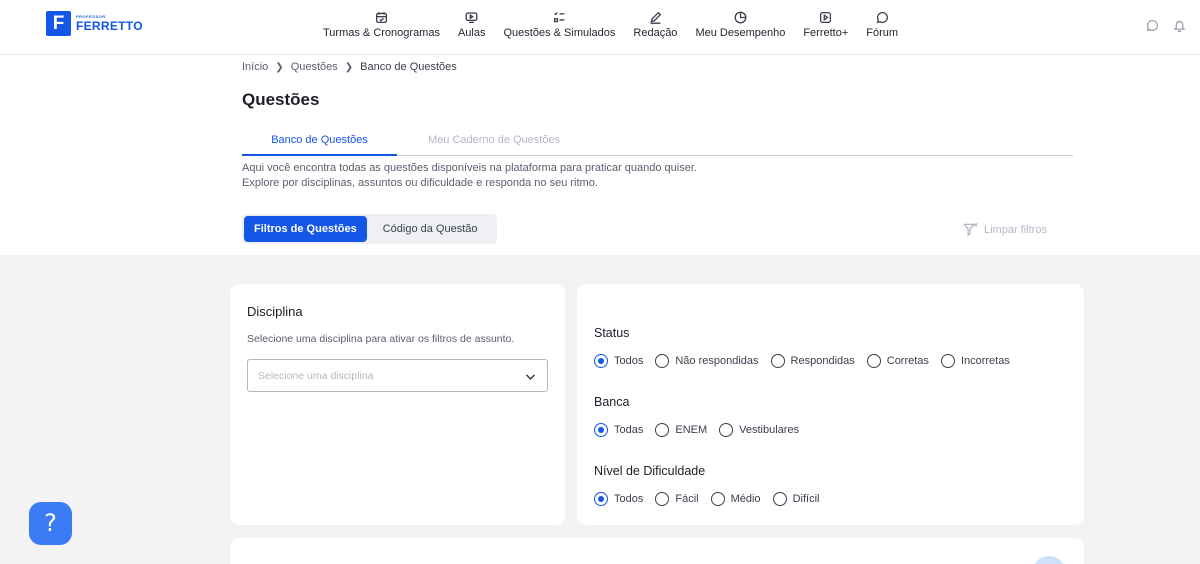 Image resolution: width=1200 pixels, height=564 pixels. Describe the element at coordinates (656, 17) in the screenshot. I see `pencil-icon` at that location.